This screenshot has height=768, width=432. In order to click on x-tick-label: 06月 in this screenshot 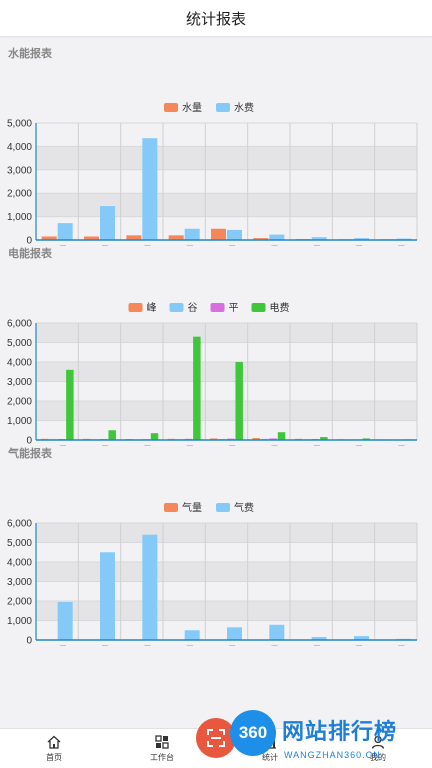, I will do `click(268, 645)`.